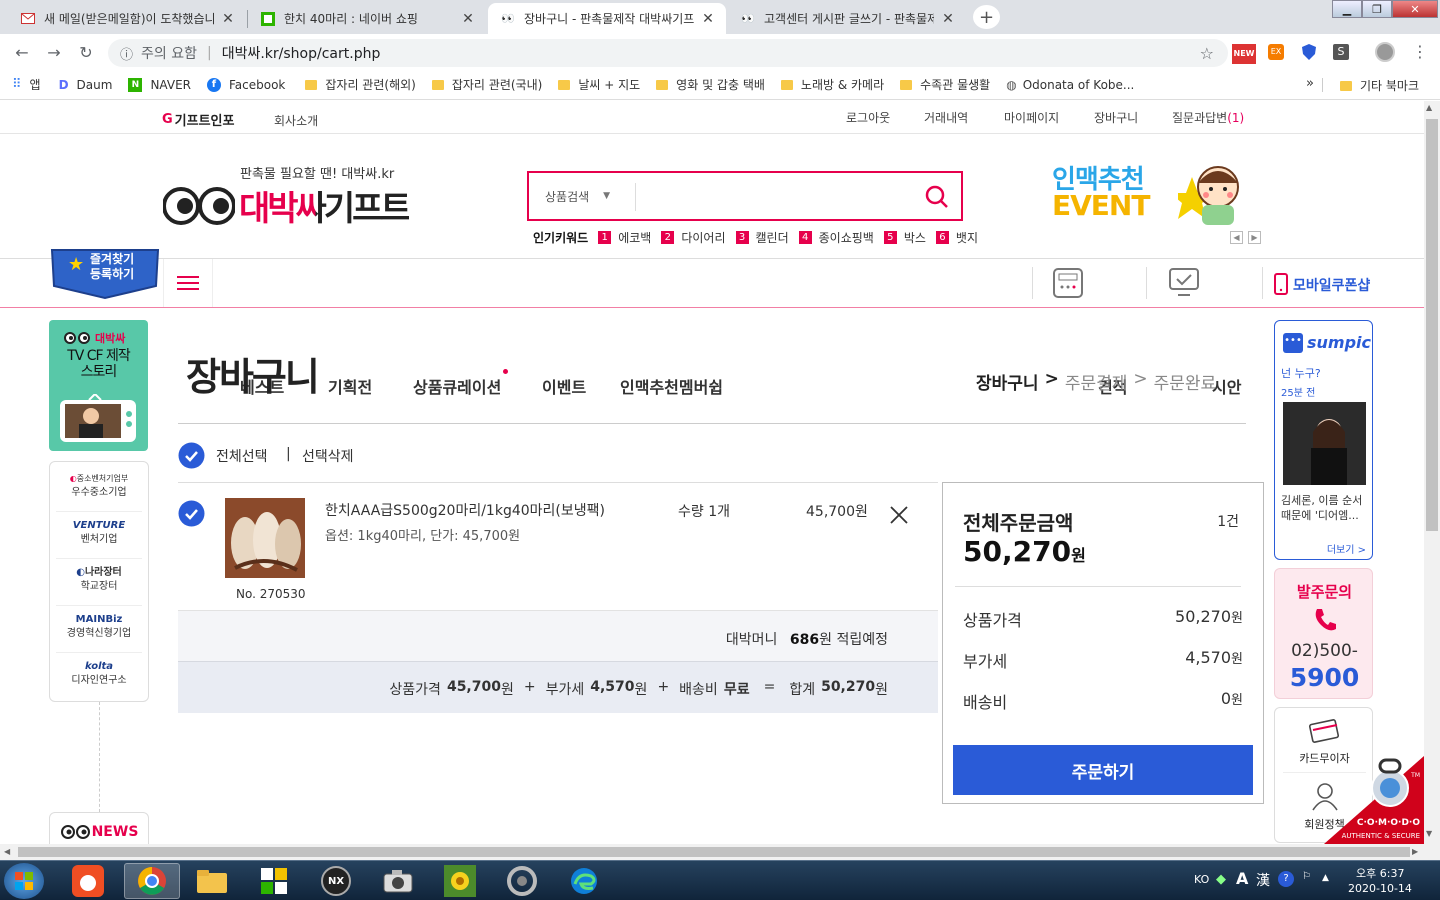 Image resolution: width=1440 pixels, height=900 pixels. What do you see at coordinates (287, 205) in the screenshot?
I see `site-logo: 대박싸기프트` at bounding box center [287, 205].